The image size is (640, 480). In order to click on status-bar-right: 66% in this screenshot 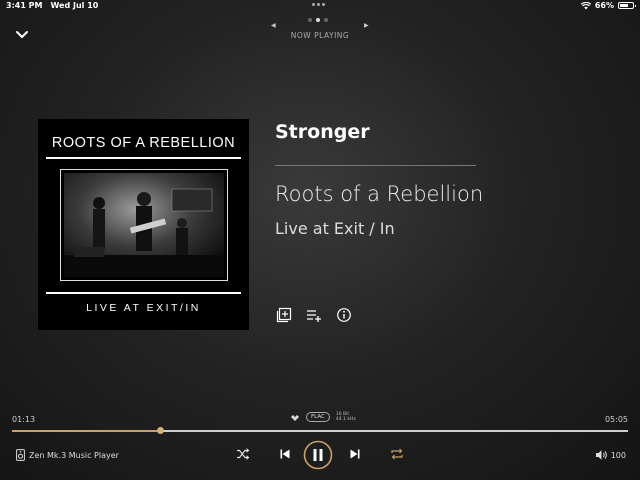, I will do `click(608, 5)`.